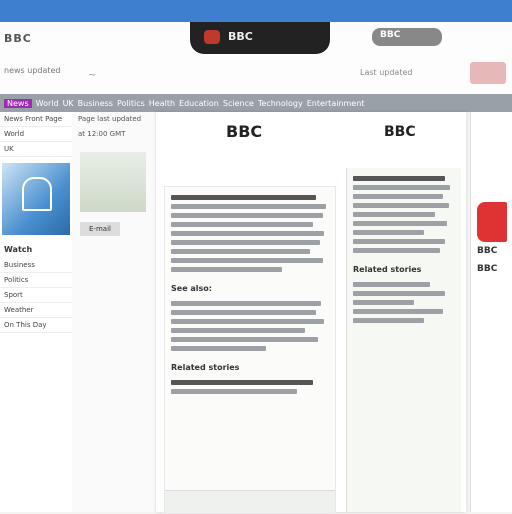  Describe the element at coordinates (280, 103) in the screenshot. I see `nav-item: Technology` at that location.